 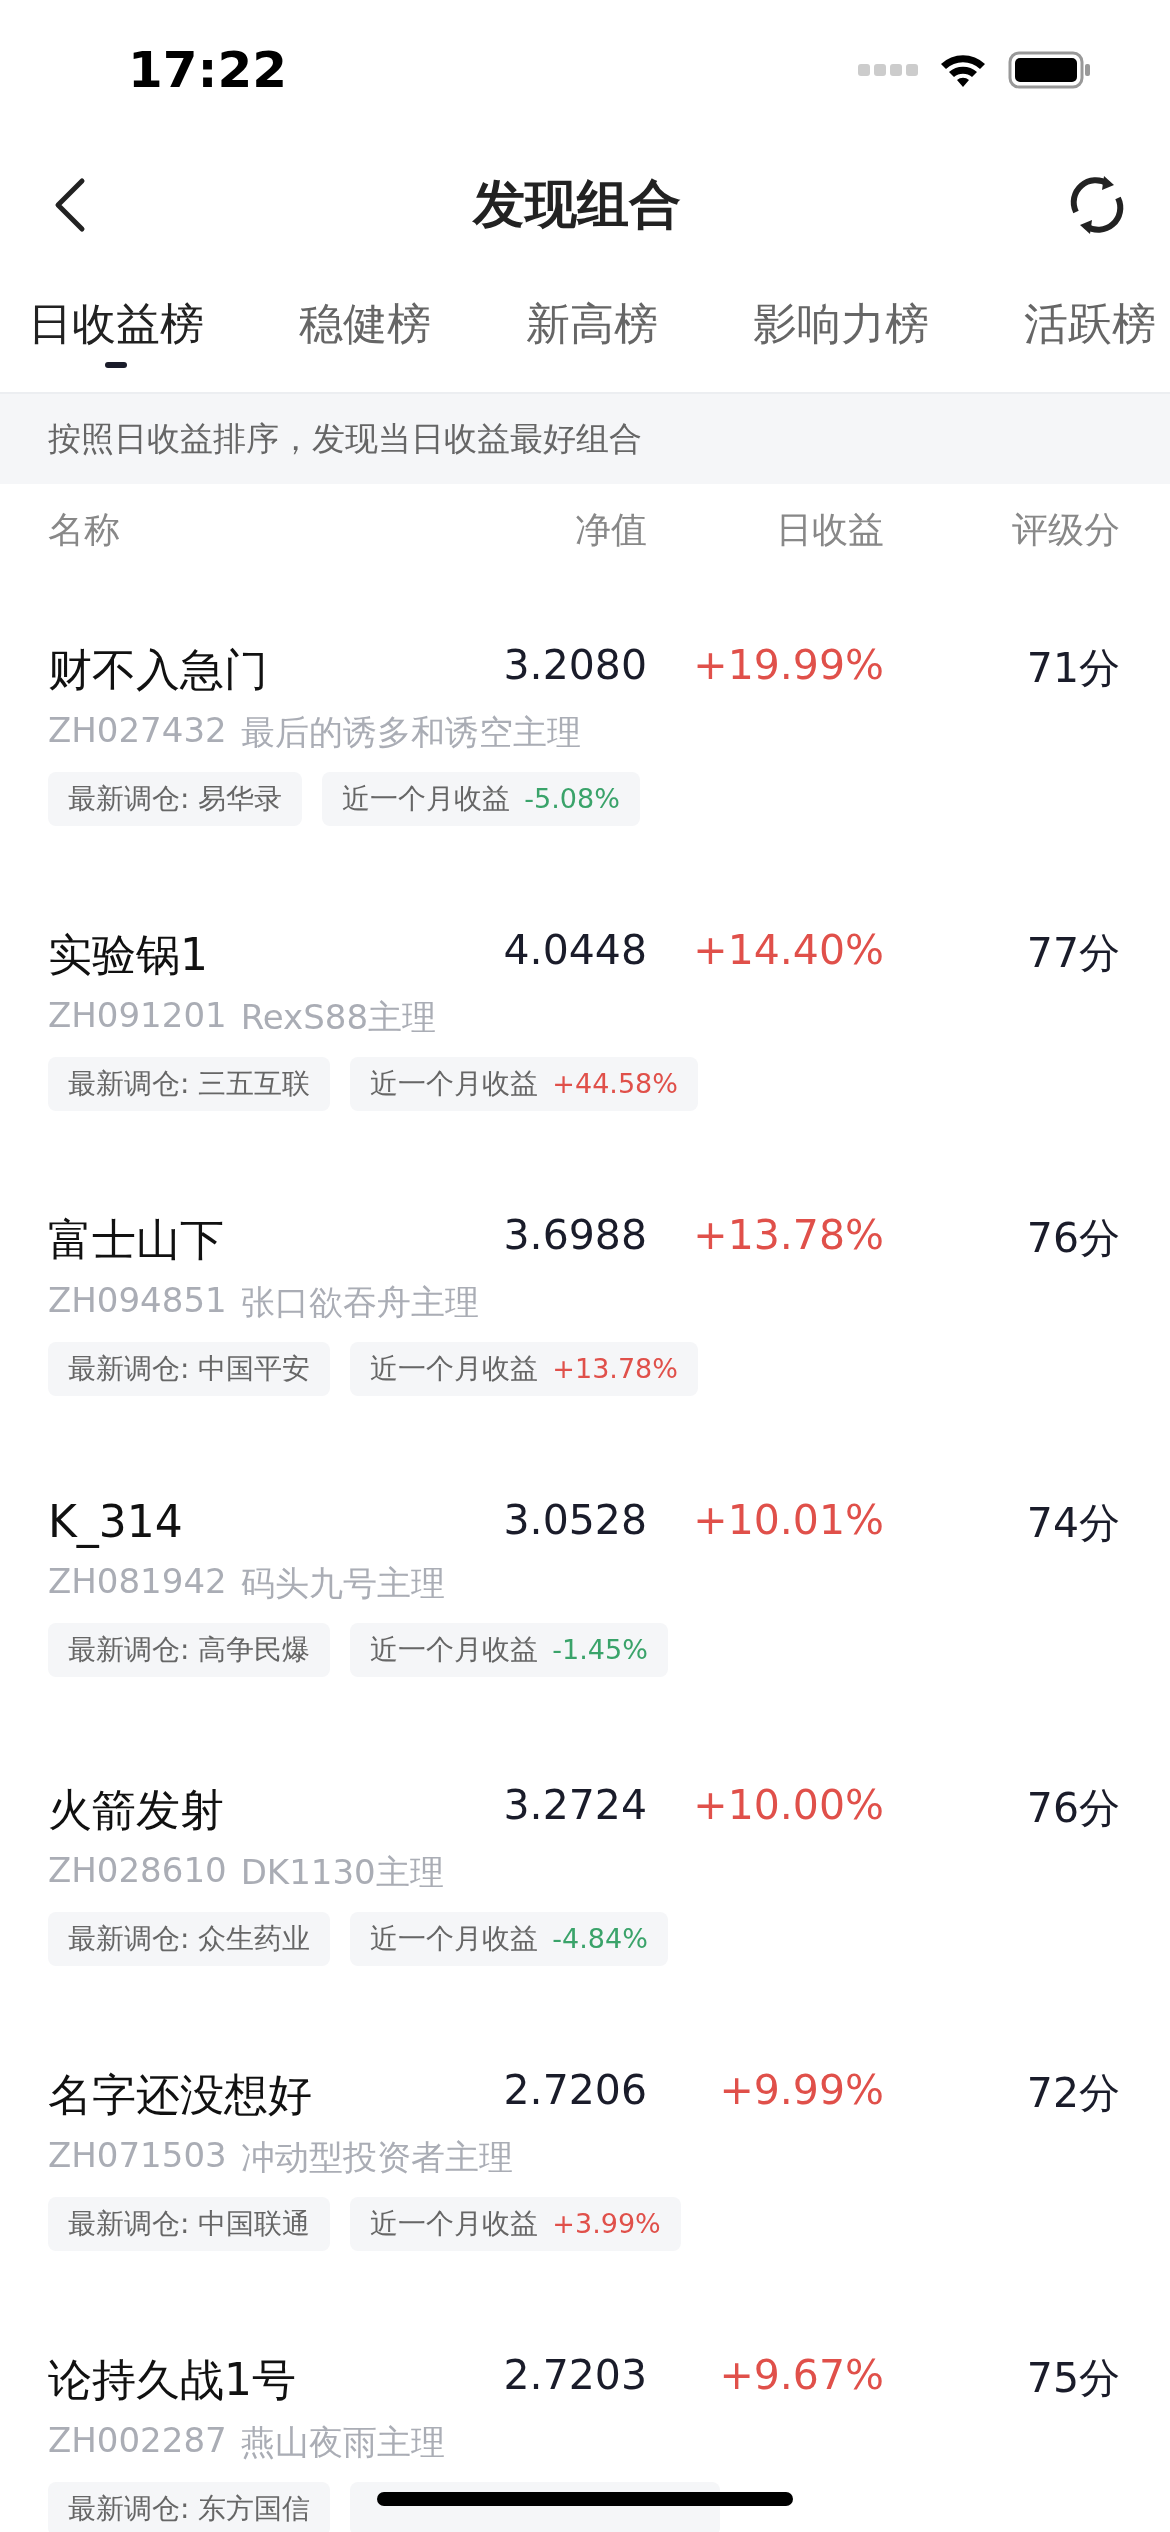 What do you see at coordinates (801, 2091) in the screenshot?
I see `daily-return: +9.99%` at bounding box center [801, 2091].